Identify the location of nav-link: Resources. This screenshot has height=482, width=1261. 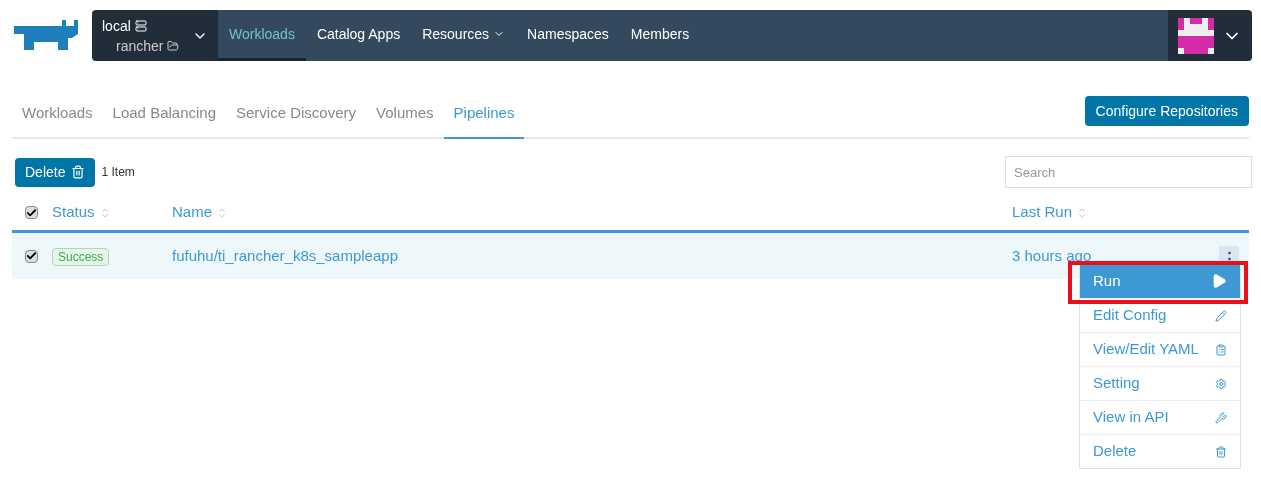
(464, 35).